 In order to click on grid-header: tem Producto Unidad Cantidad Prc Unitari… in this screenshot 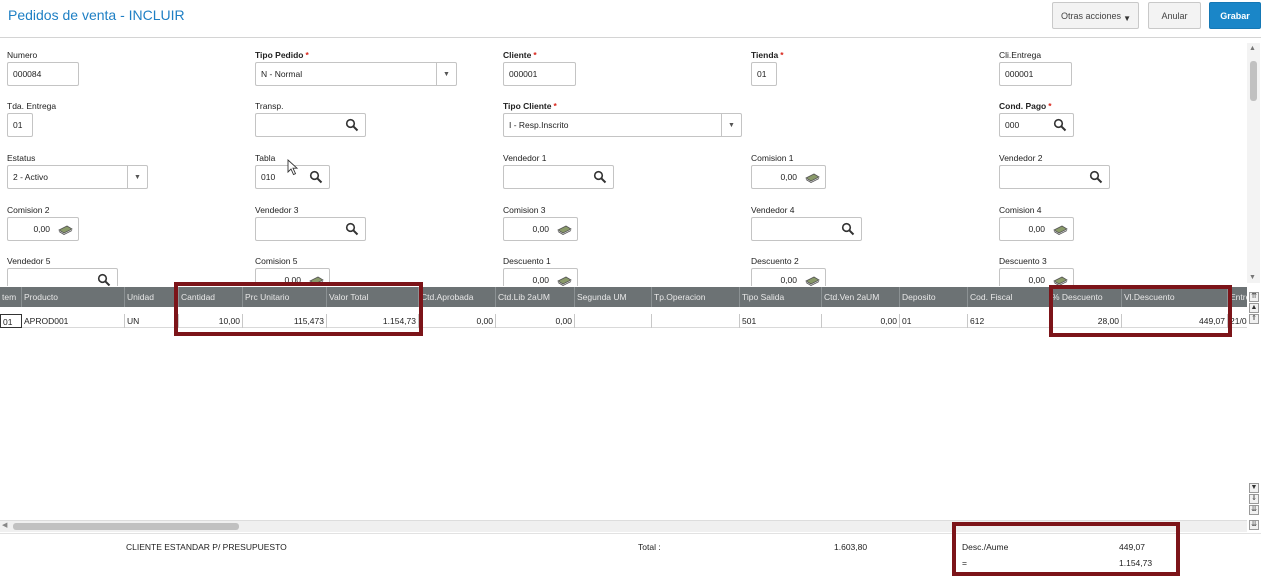, I will do `click(623, 297)`.